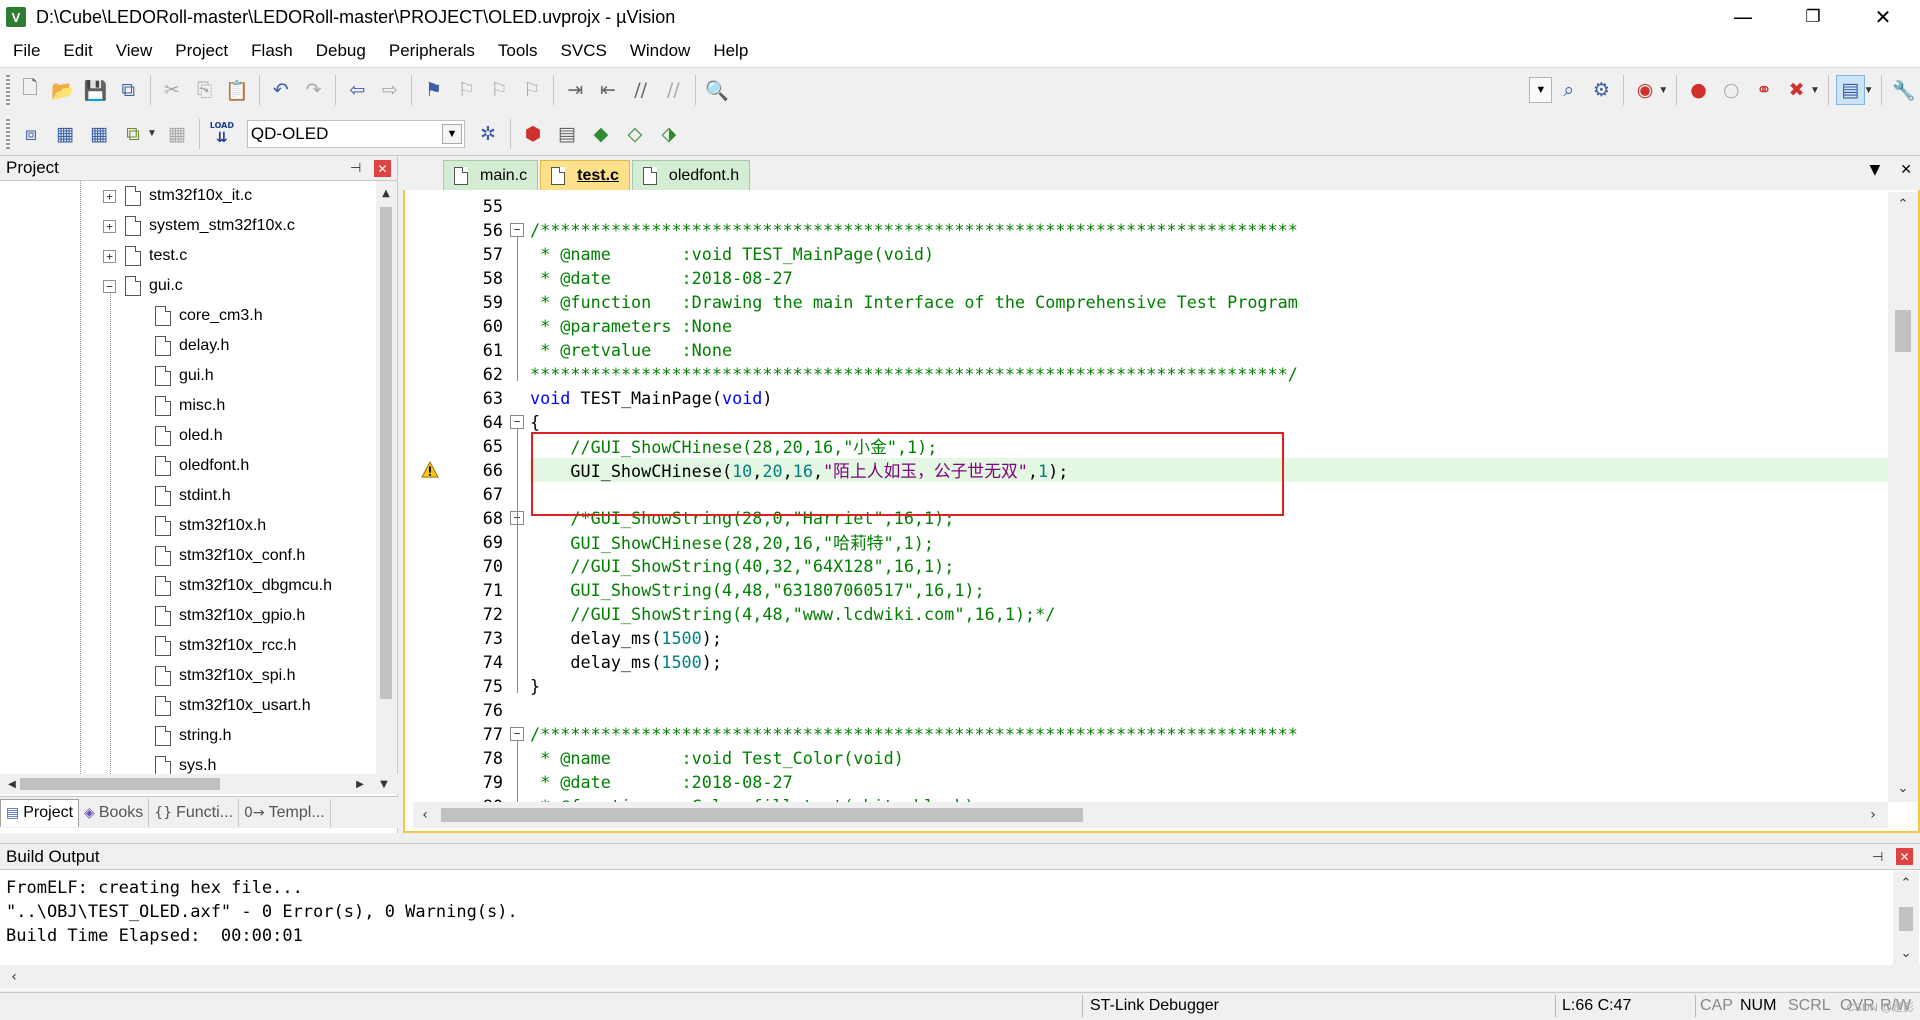 The image size is (1920, 1020). I want to click on tree-item: oled.h, so click(189, 436).